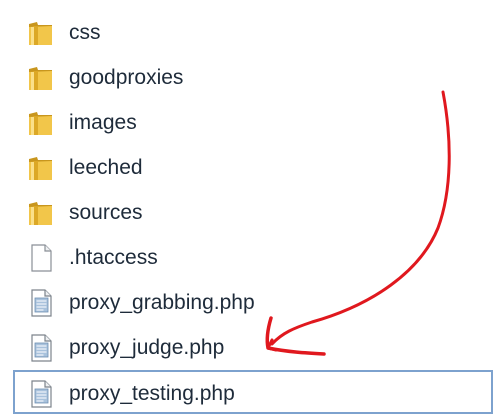 This screenshot has width=498, height=418. What do you see at coordinates (103, 122) in the screenshot?
I see `file-name: images` at bounding box center [103, 122].